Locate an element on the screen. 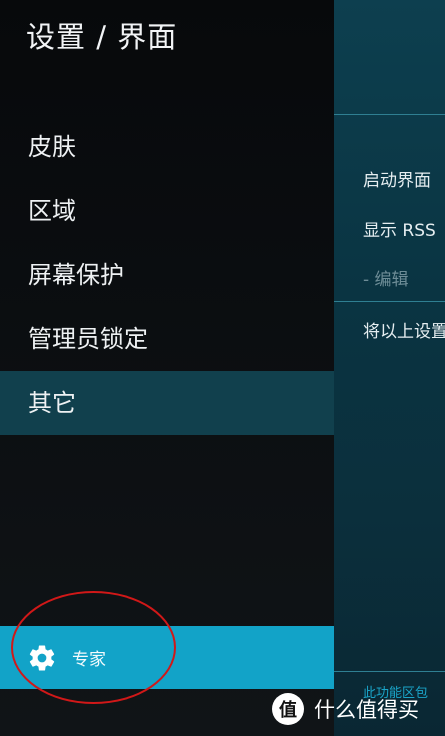 The width and height of the screenshot is (445, 736). gear-icon is located at coordinates (42, 658).